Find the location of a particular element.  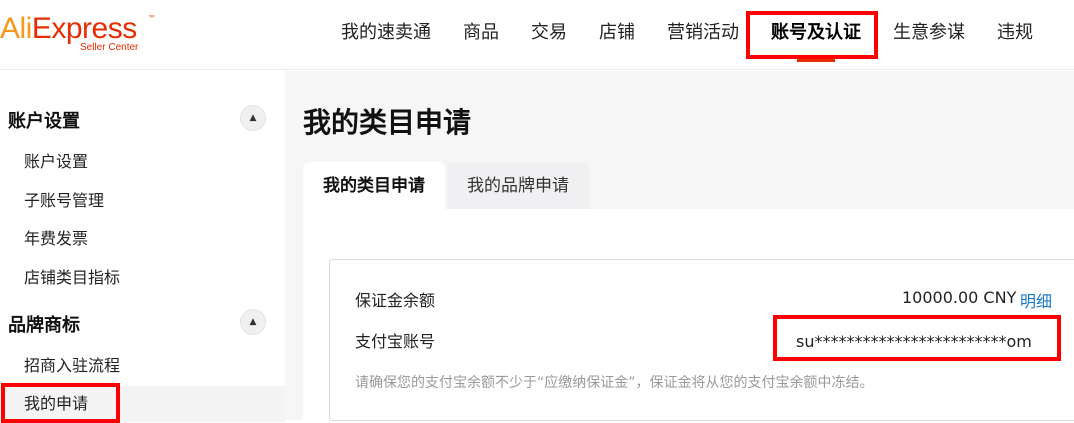

nav-business-advisor: 生意参谋 is located at coordinates (929, 33).